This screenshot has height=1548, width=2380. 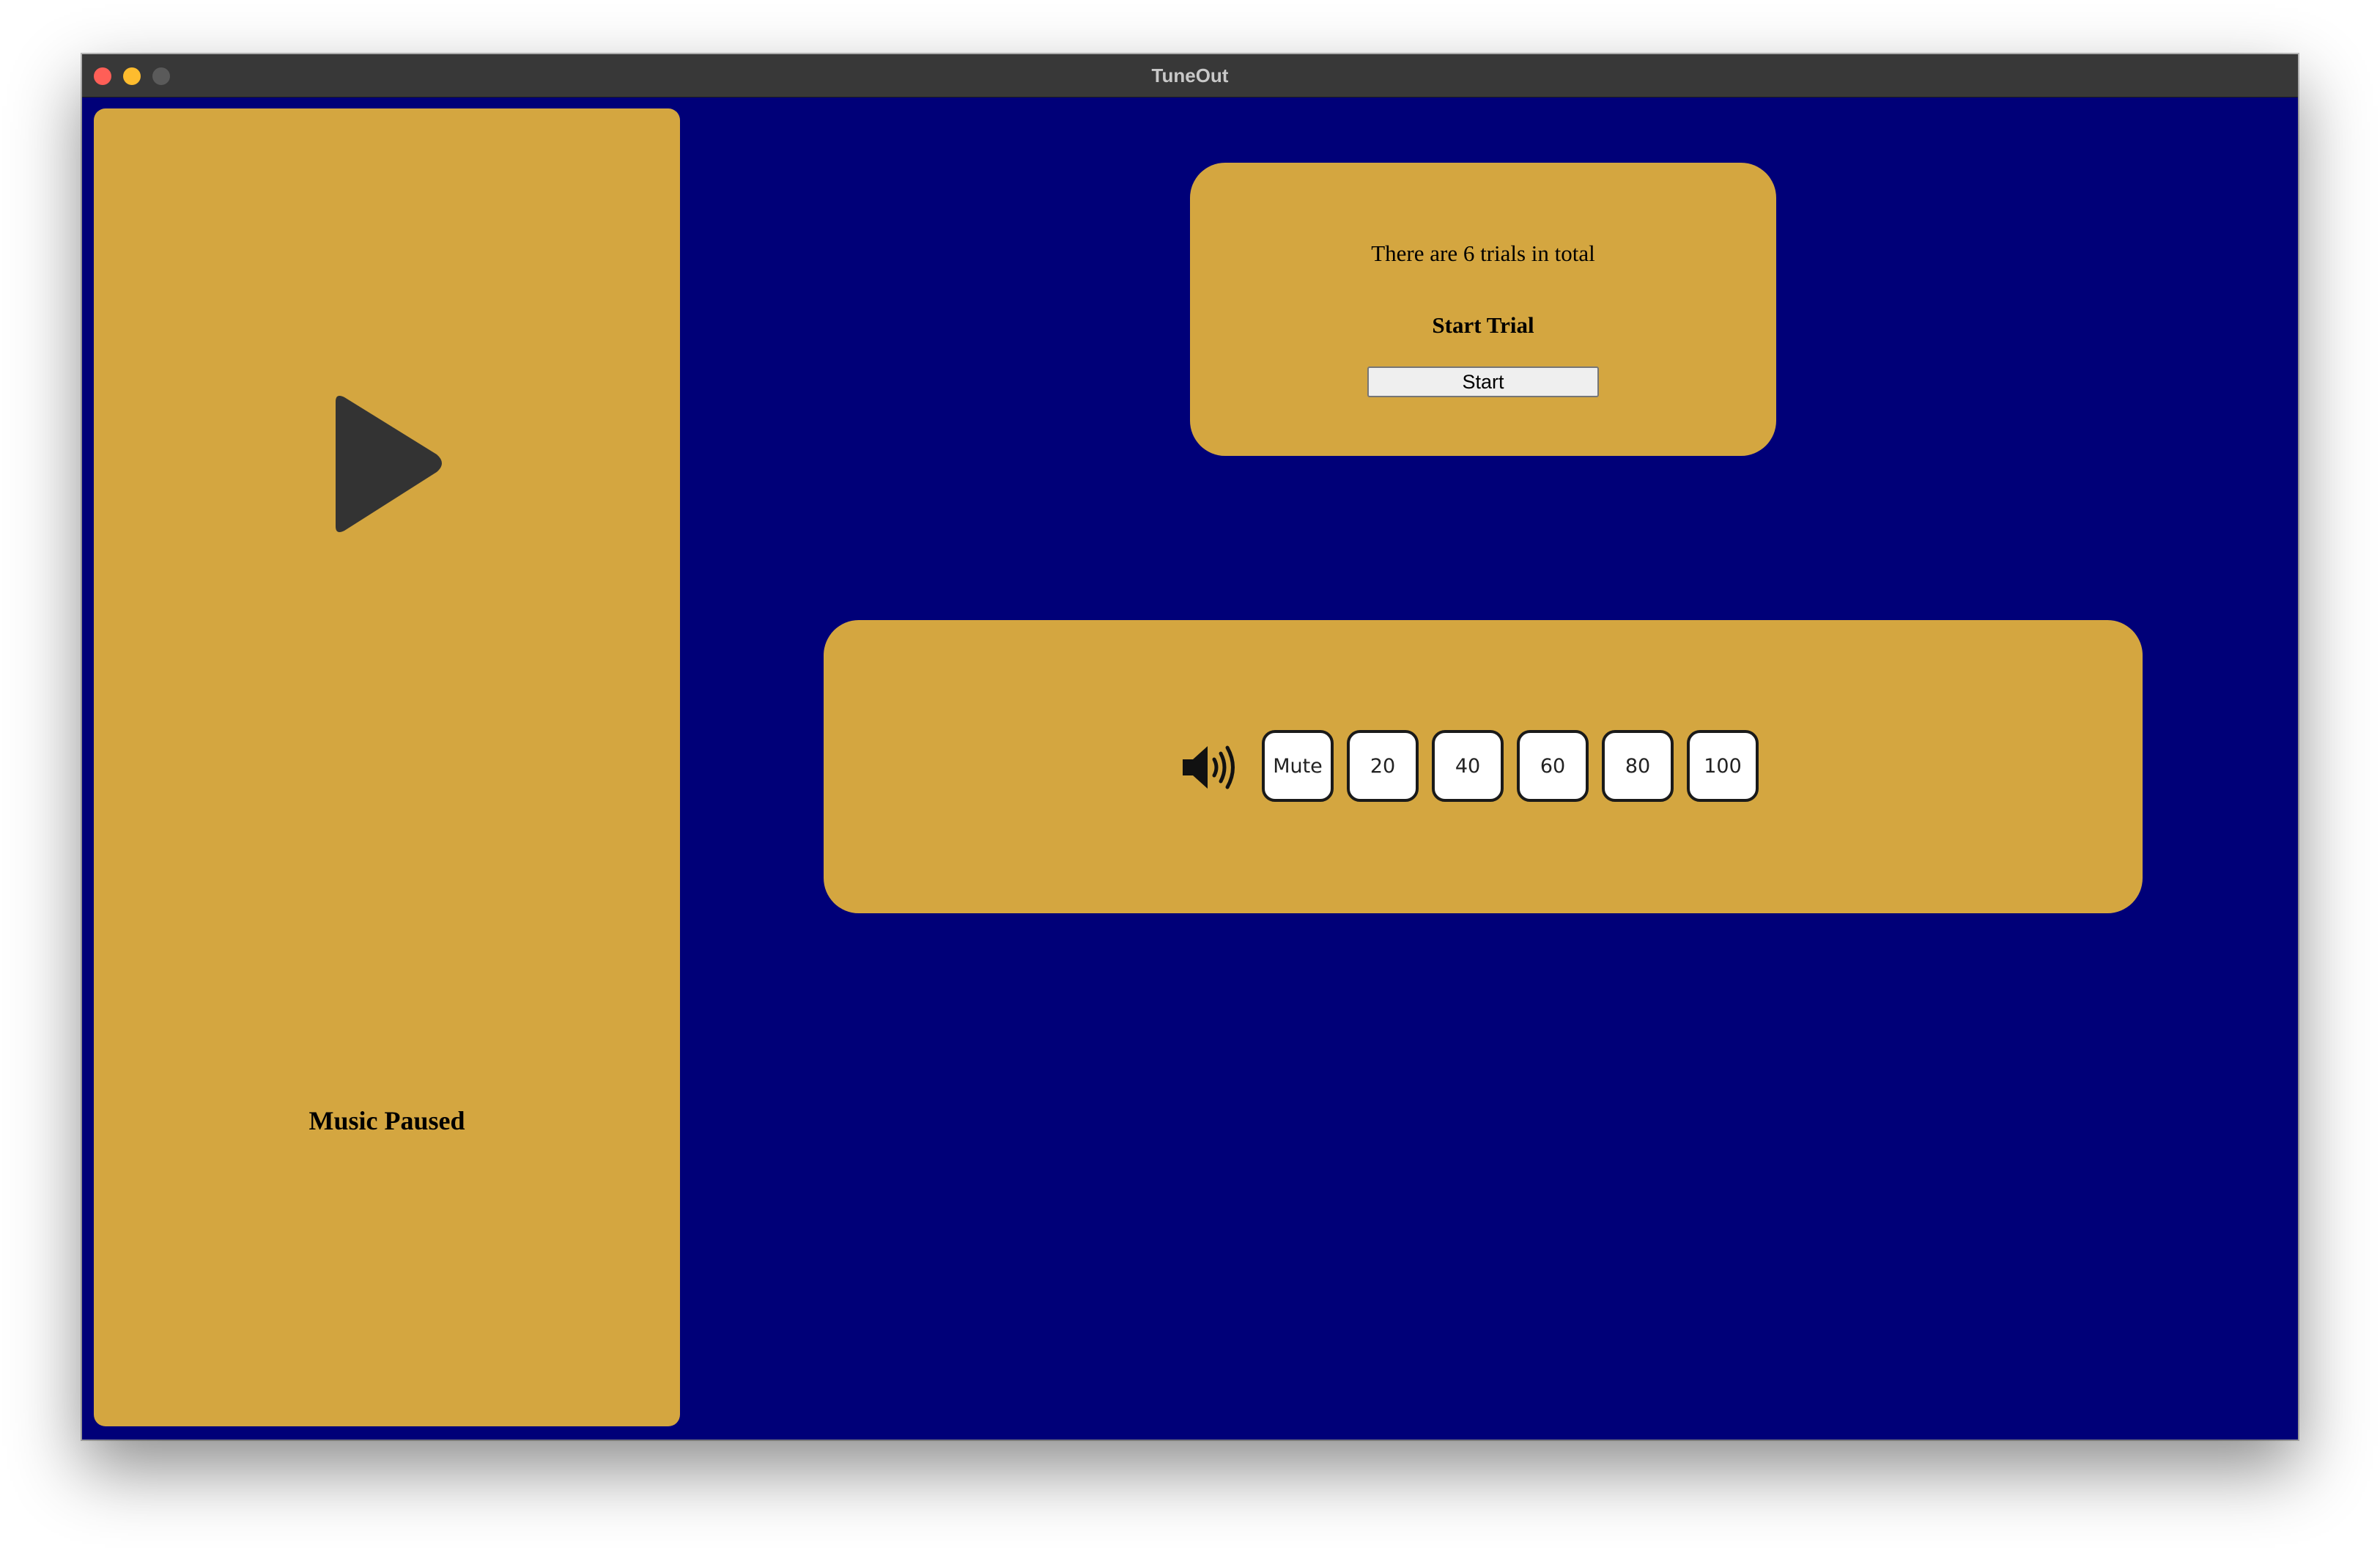 What do you see at coordinates (1298, 766) in the screenshot?
I see `volume-level-button-mute: Mute` at bounding box center [1298, 766].